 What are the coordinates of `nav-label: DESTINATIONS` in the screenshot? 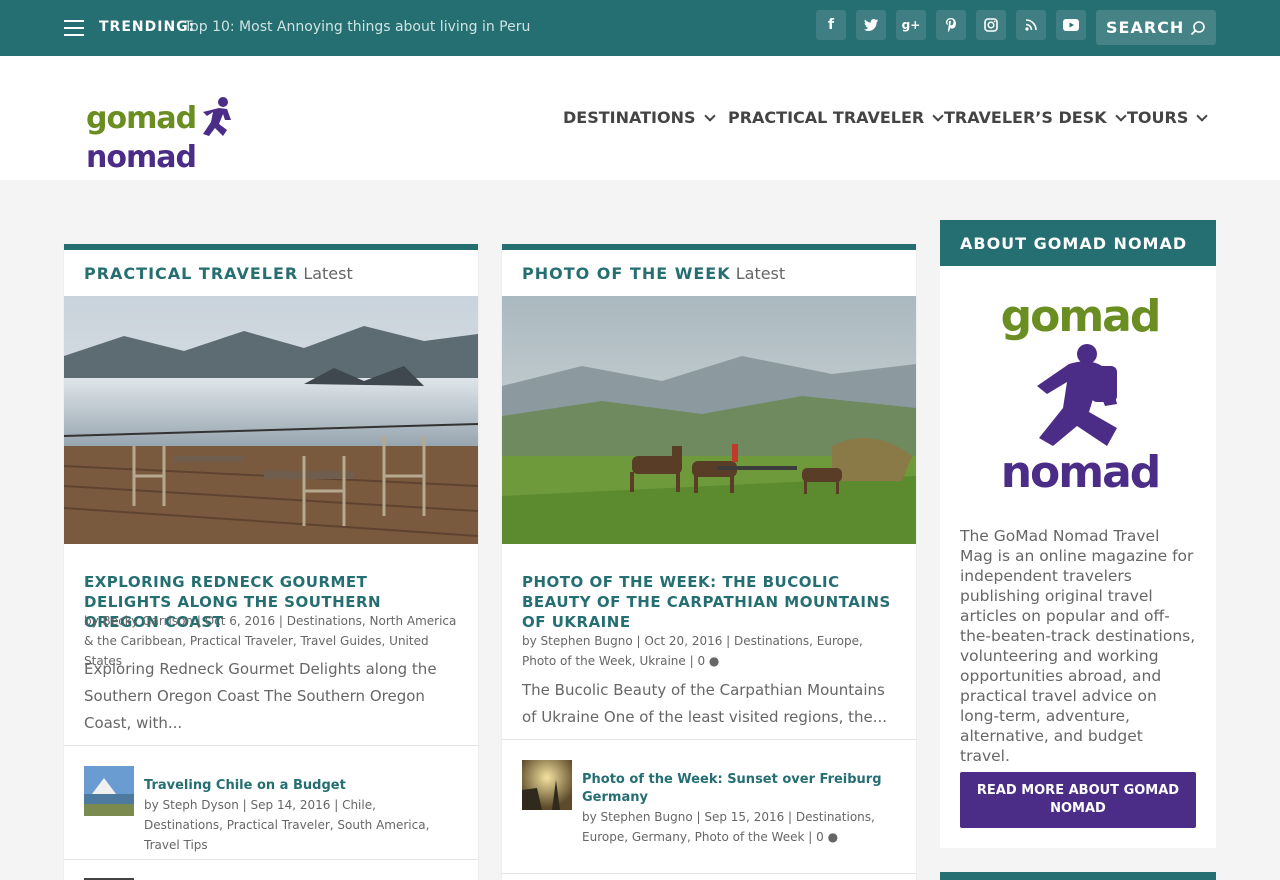 It's located at (629, 117).